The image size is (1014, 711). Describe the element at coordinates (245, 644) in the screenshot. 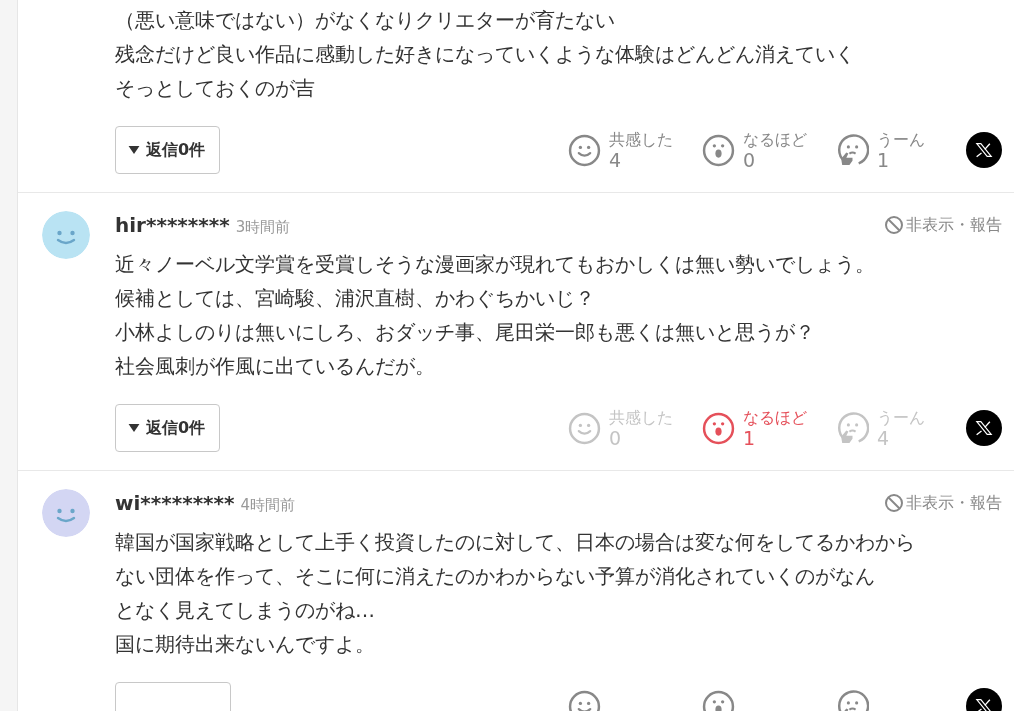

I see `comment-text: 国に期待出来ないんですよ。` at that location.